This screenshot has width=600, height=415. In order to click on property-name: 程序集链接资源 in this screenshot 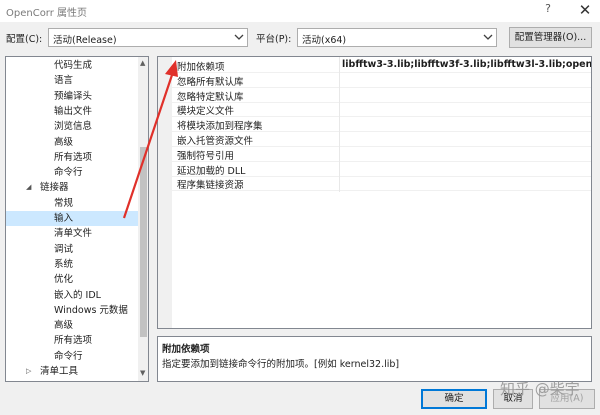, I will do `click(210, 186)`.